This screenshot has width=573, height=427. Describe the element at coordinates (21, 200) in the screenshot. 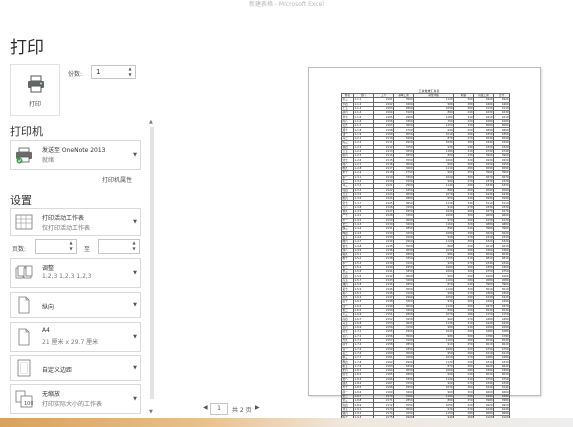

I see `settings-section-title: 设置` at that location.